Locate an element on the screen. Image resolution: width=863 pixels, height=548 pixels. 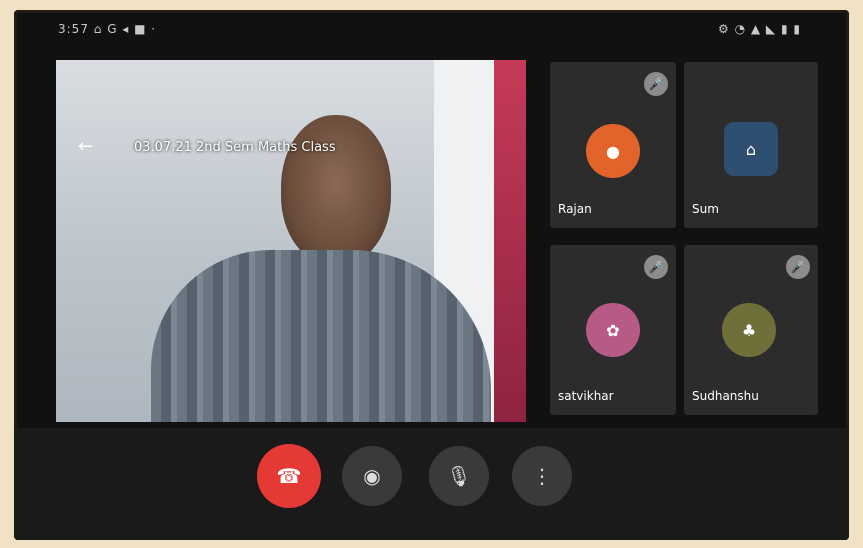
status-left: 3:57 ⌂ G ◂ ■ · is located at coordinates (107, 29).